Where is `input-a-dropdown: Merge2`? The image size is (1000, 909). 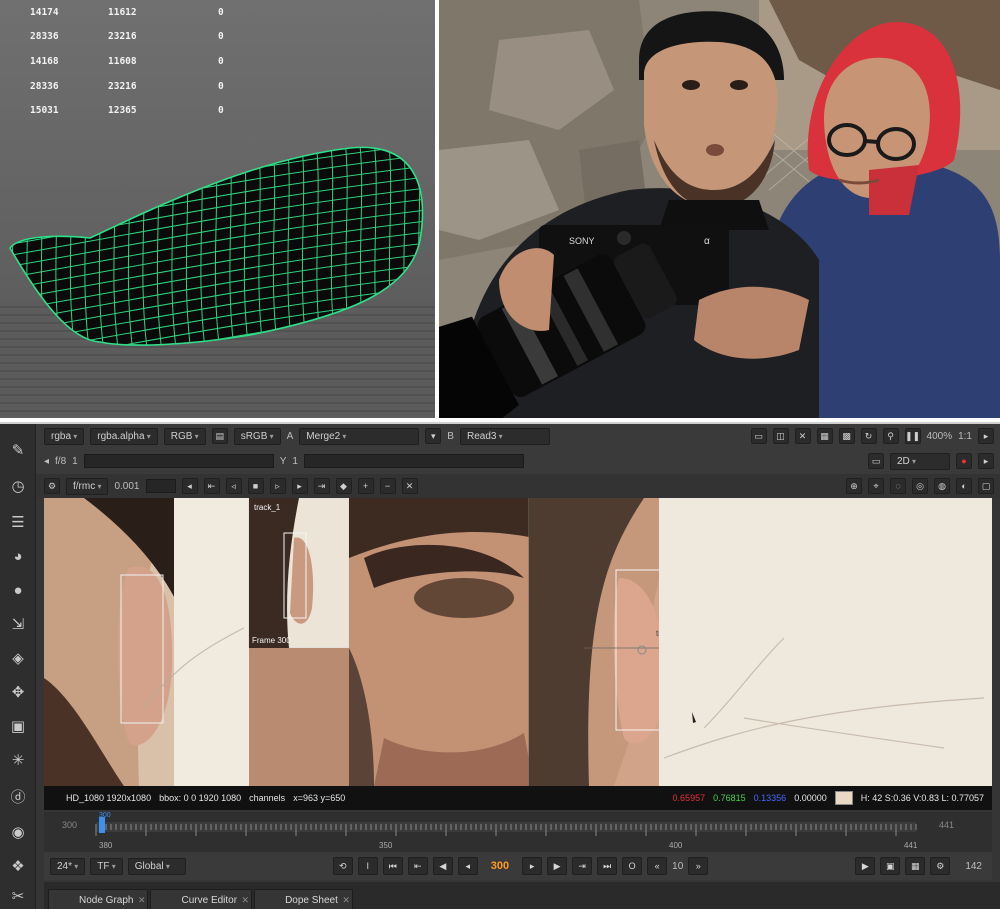 input-a-dropdown: Merge2 is located at coordinates (359, 436).